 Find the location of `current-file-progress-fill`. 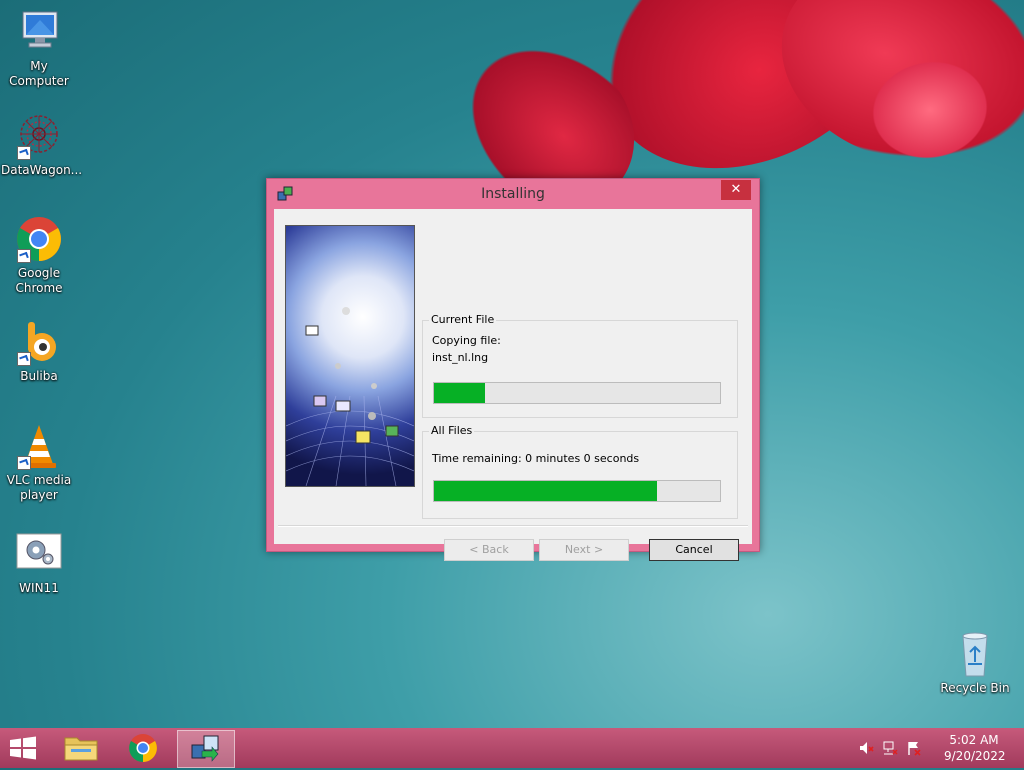

current-file-progress-fill is located at coordinates (460, 393).